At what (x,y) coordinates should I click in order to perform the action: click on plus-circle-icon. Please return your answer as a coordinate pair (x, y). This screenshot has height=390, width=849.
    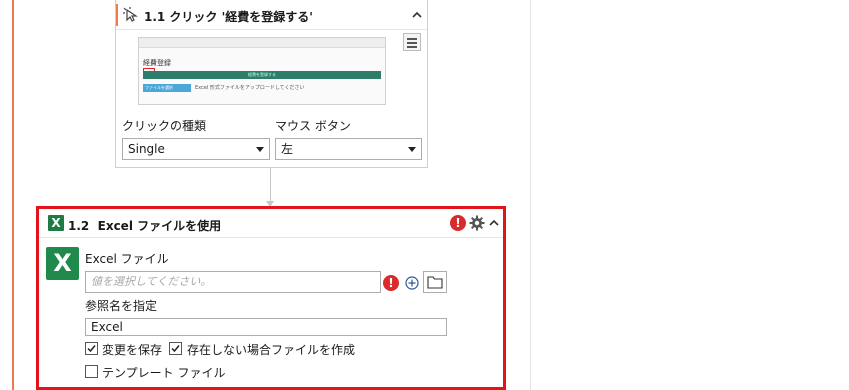
    Looking at the image, I should click on (412, 283).